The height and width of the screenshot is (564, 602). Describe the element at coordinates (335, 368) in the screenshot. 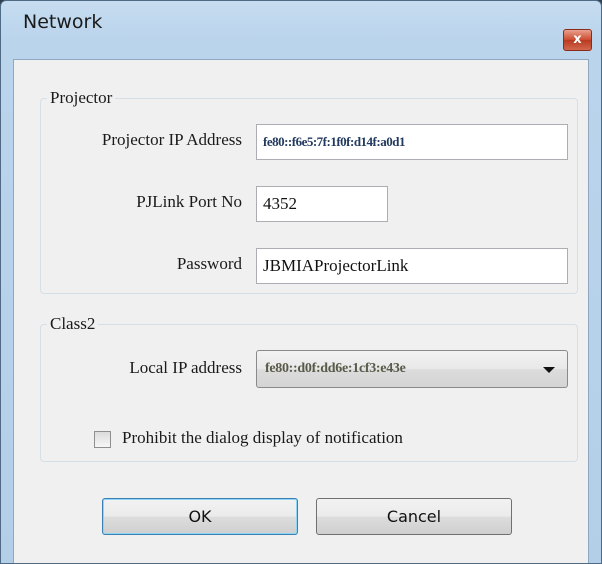

I see `local-ip-selected-value: fe80::d0f:dd6e:1cf3:e43e` at that location.